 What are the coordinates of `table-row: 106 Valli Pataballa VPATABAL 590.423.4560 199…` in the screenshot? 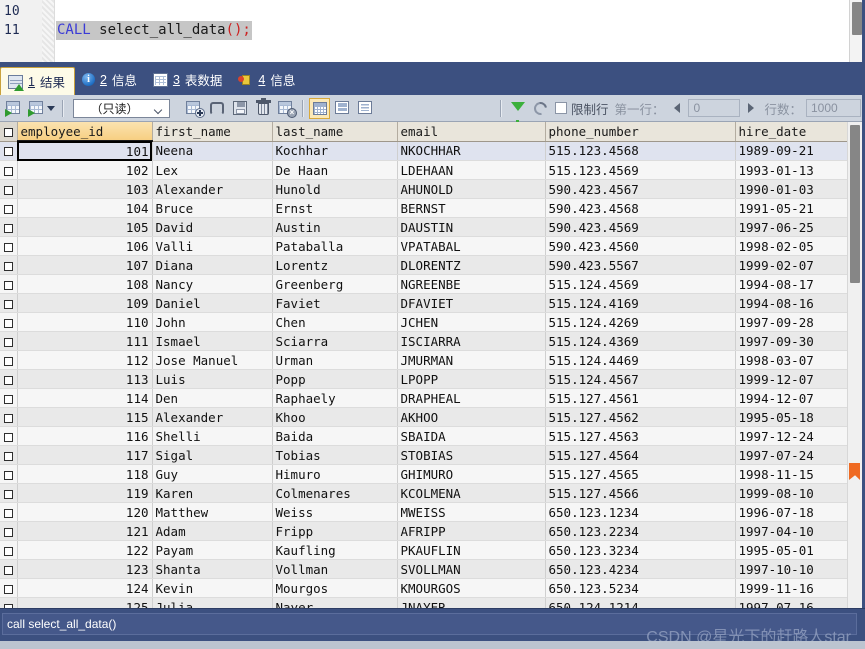 It's located at (424, 246).